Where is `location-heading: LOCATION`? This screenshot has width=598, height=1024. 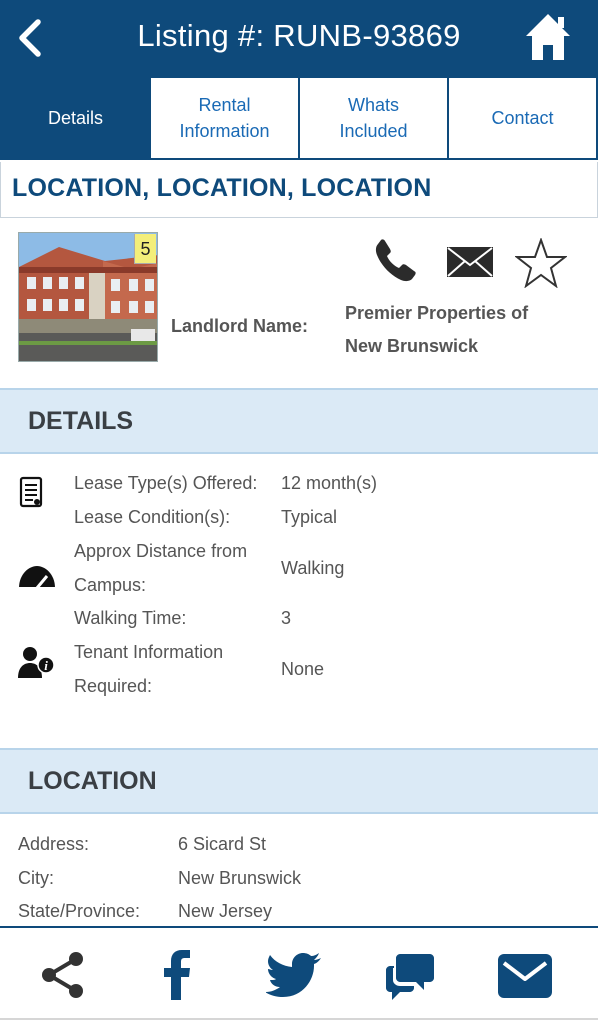
location-heading: LOCATION is located at coordinates (92, 781).